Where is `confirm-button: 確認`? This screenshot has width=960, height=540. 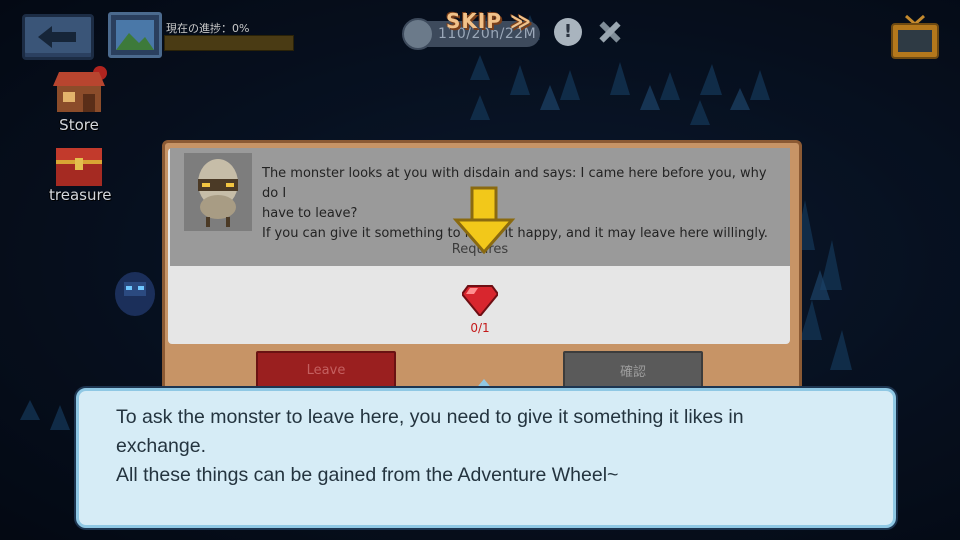
confirm-button: 確認 is located at coordinates (633, 370).